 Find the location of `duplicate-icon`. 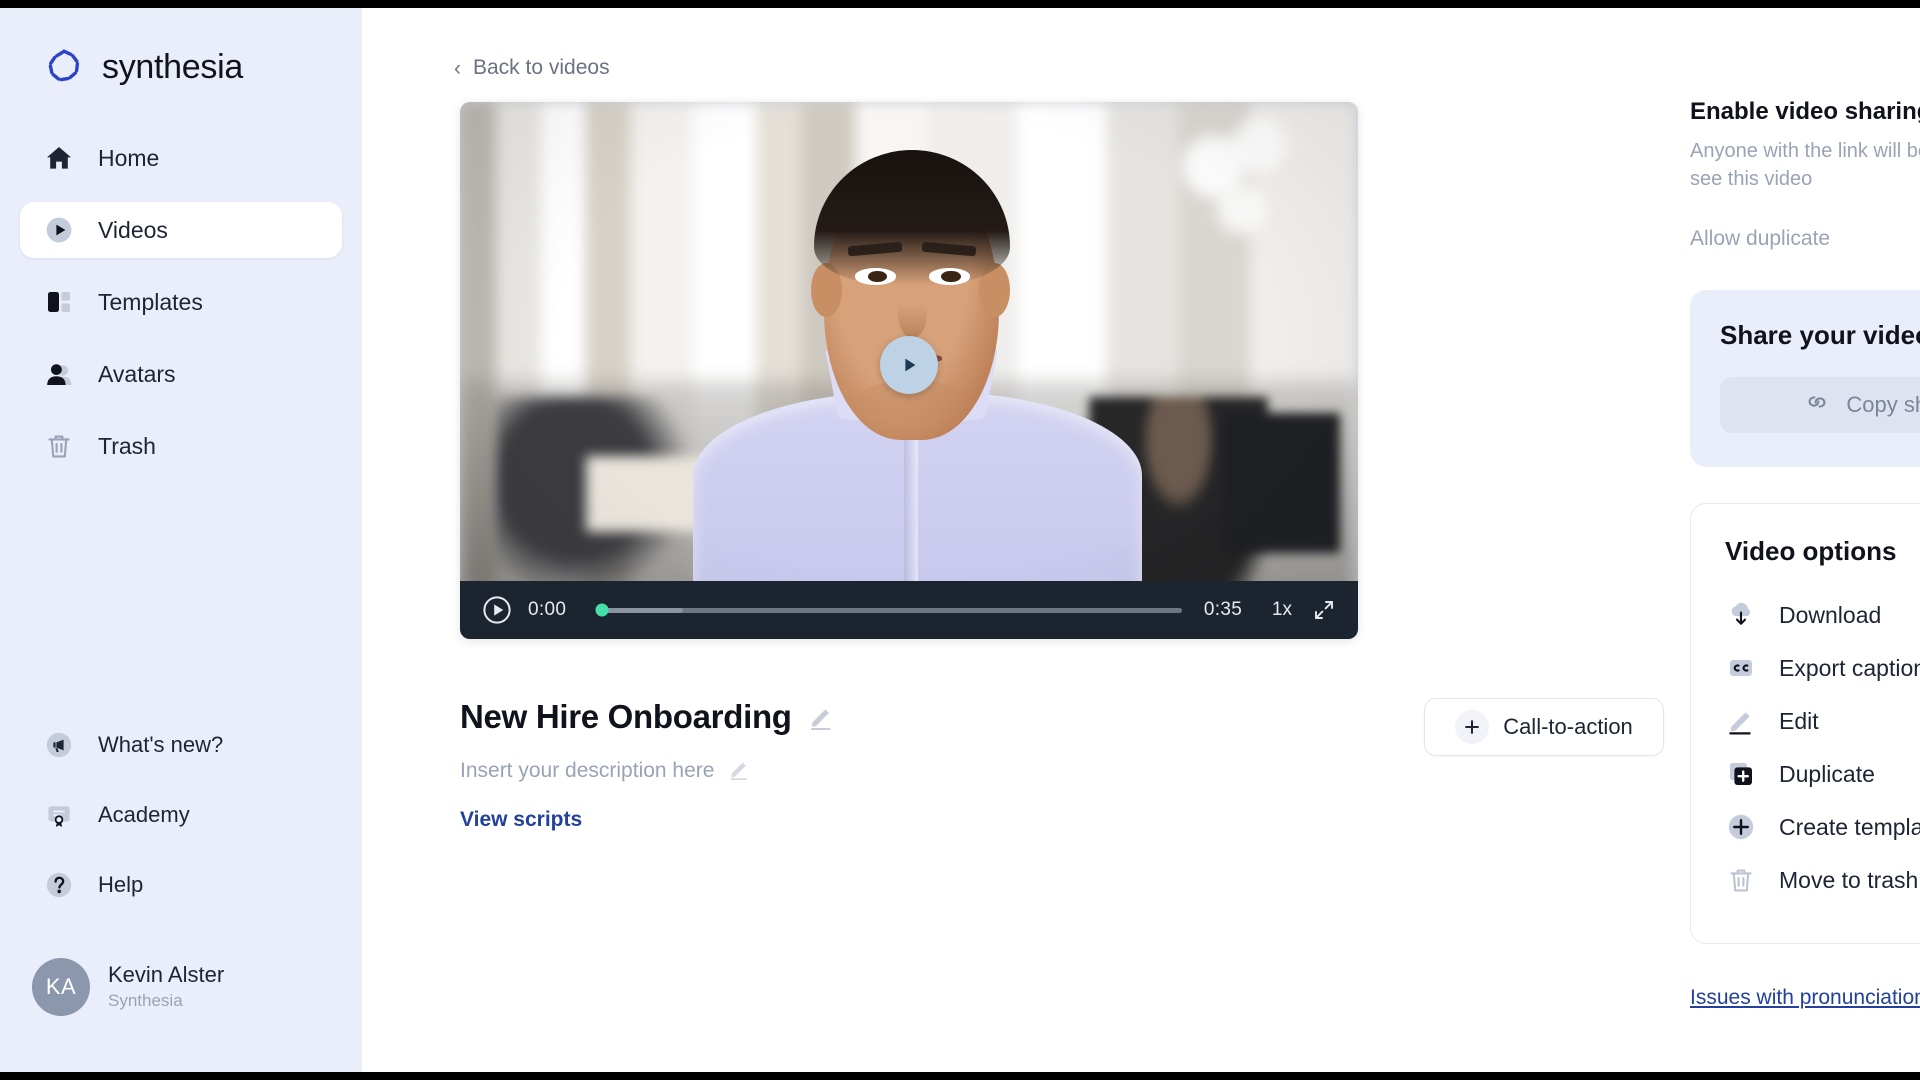

duplicate-icon is located at coordinates (1741, 774).